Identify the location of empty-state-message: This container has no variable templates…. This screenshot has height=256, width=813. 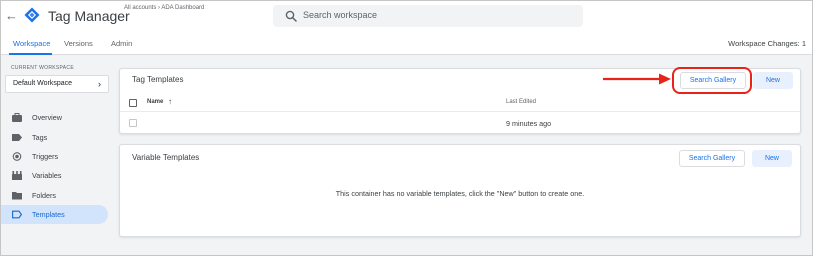
(460, 193).